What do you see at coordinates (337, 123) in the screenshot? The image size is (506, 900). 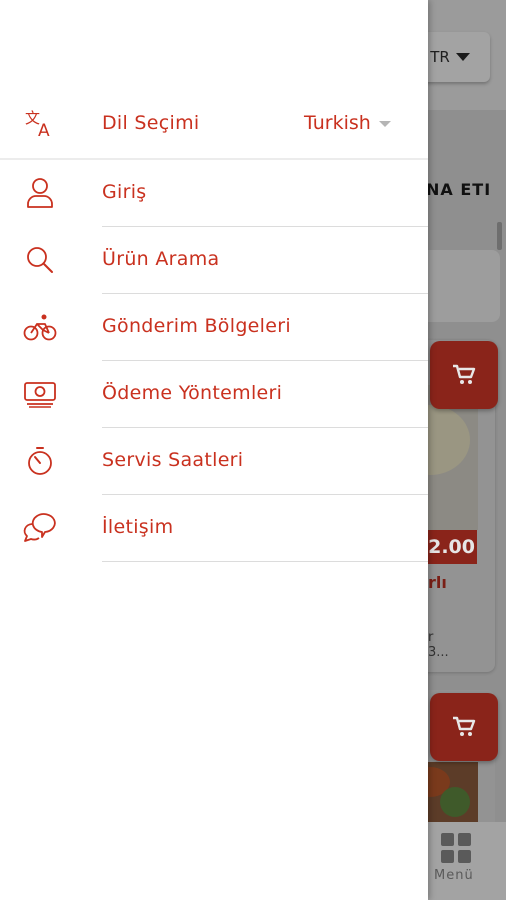 I see `language-value: Turkish` at bounding box center [337, 123].